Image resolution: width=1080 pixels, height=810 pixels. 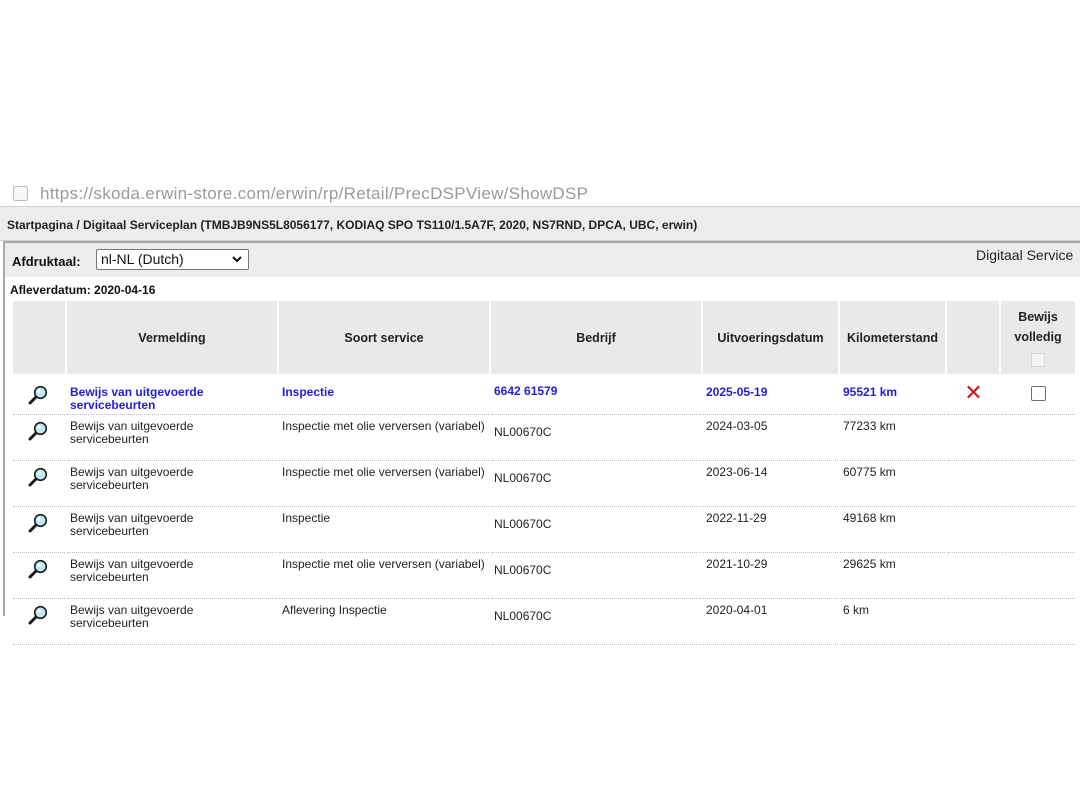 I want to click on header-view, so click(x=39, y=337).